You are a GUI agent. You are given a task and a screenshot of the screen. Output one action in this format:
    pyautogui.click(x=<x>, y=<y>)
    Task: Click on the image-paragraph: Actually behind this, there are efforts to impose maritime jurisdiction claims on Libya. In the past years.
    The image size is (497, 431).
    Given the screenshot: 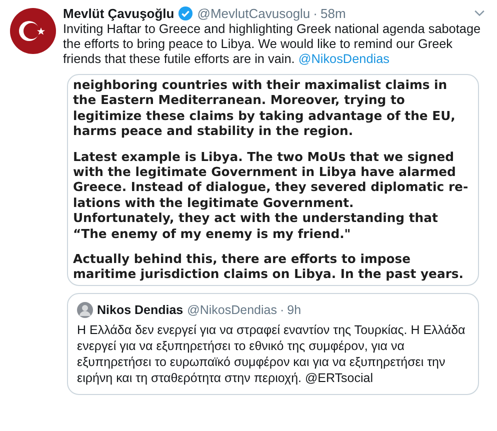 What is the action you would take?
    pyautogui.click(x=269, y=266)
    